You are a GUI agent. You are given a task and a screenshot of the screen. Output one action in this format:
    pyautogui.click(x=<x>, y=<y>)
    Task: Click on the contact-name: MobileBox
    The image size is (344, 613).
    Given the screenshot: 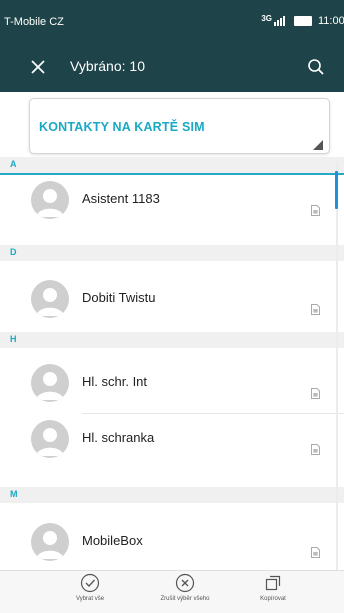 What is the action you would take?
    pyautogui.click(x=112, y=540)
    